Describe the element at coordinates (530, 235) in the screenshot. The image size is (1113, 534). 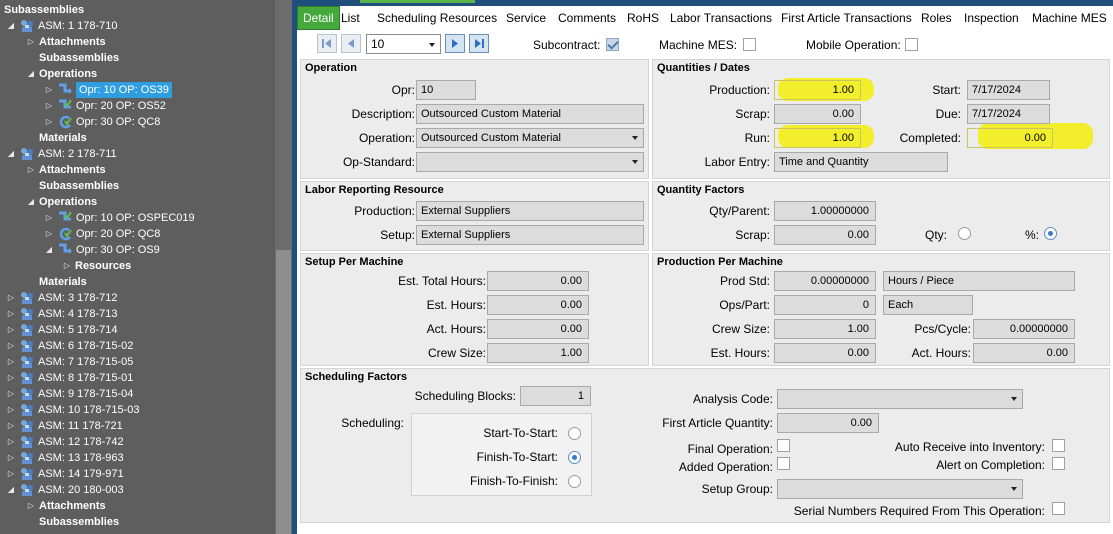
I see `labor-setup-field: External Suppliers` at that location.